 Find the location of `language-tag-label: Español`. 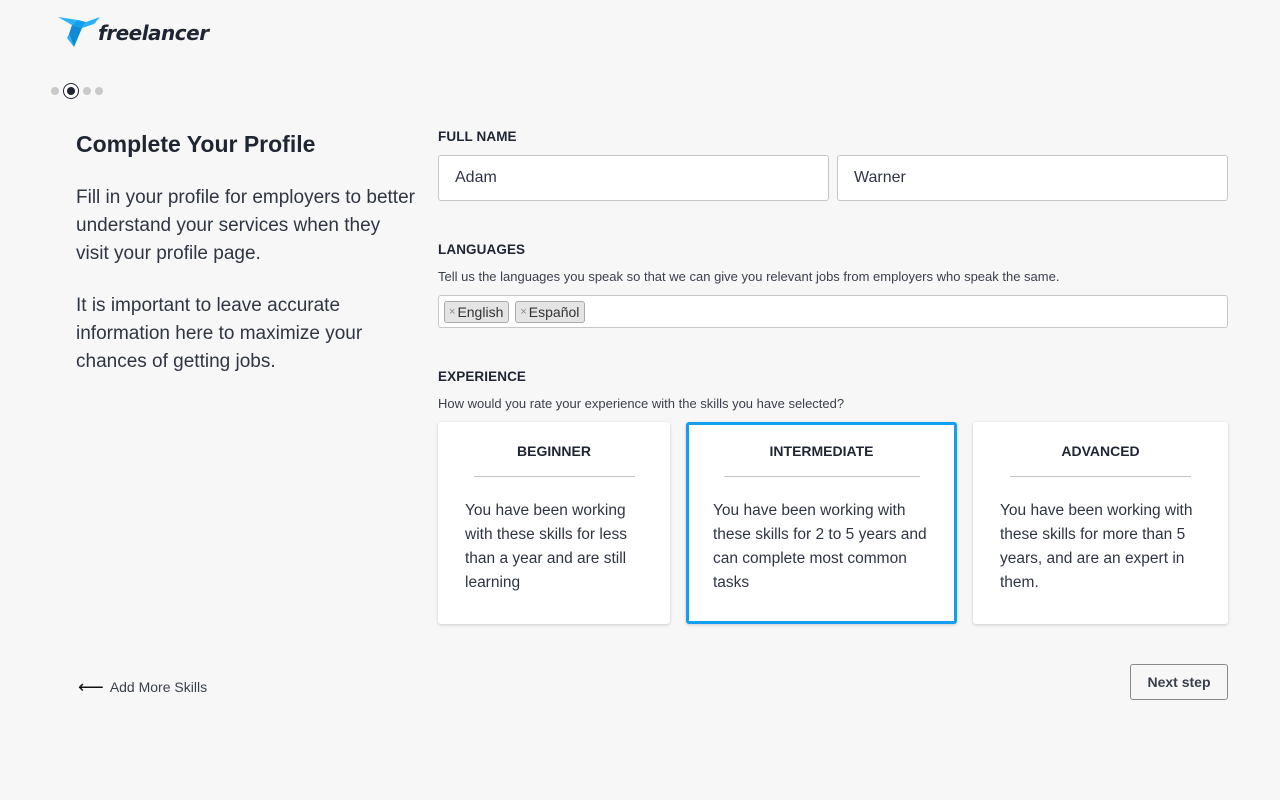

language-tag-label: Español is located at coordinates (554, 311).